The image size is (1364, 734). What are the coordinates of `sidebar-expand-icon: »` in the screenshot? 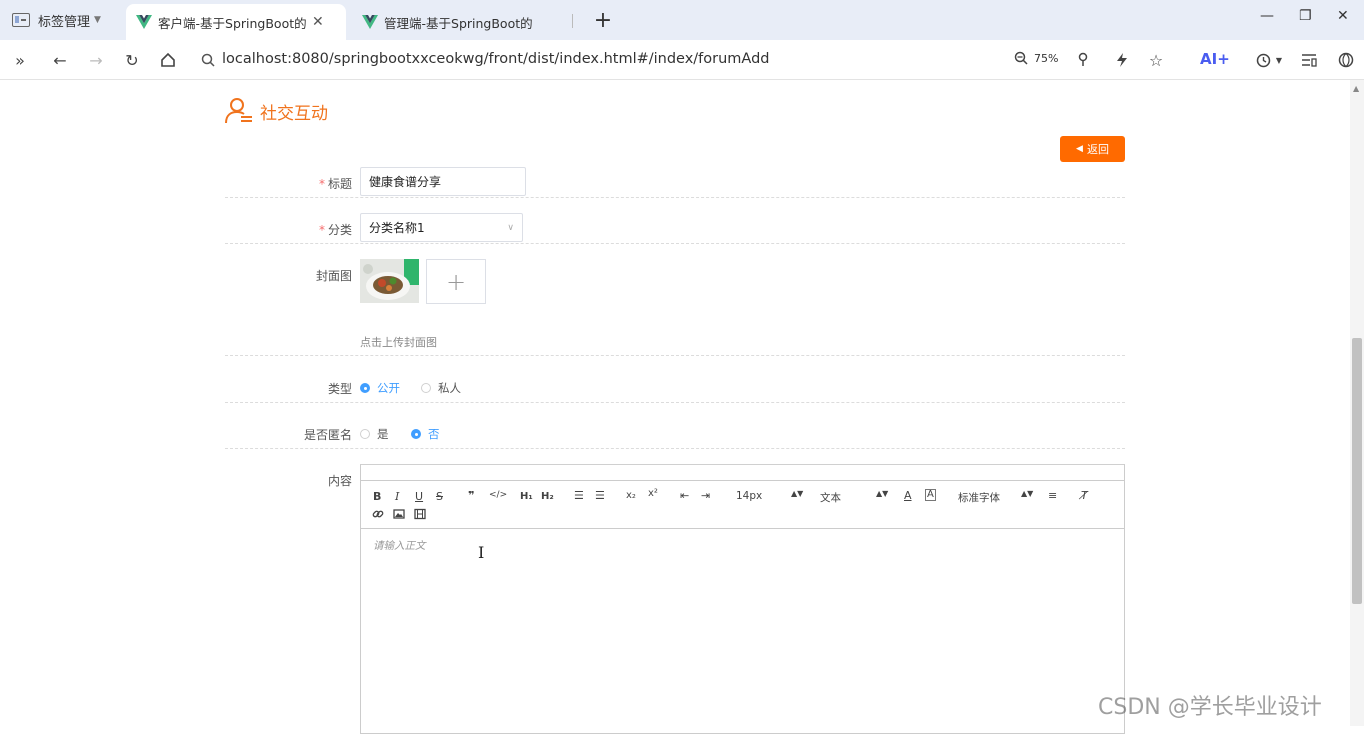 It's located at (20, 60).